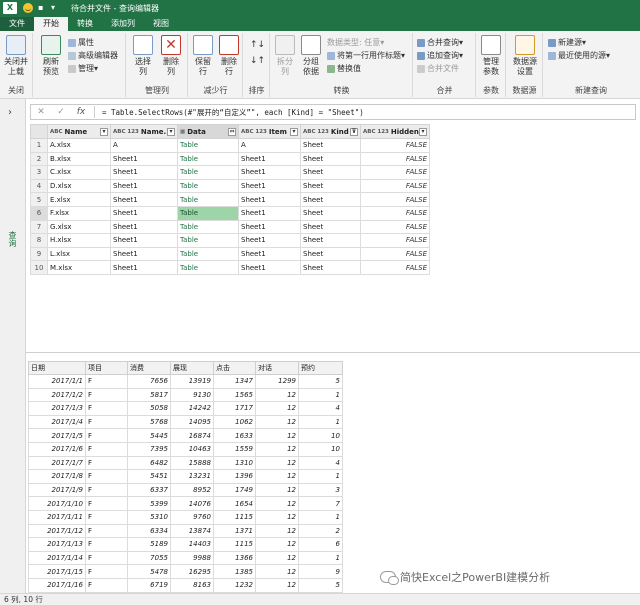 This screenshot has height=605, width=640. I want to click on preview-cell: 2017/1/14, so click(57, 558).